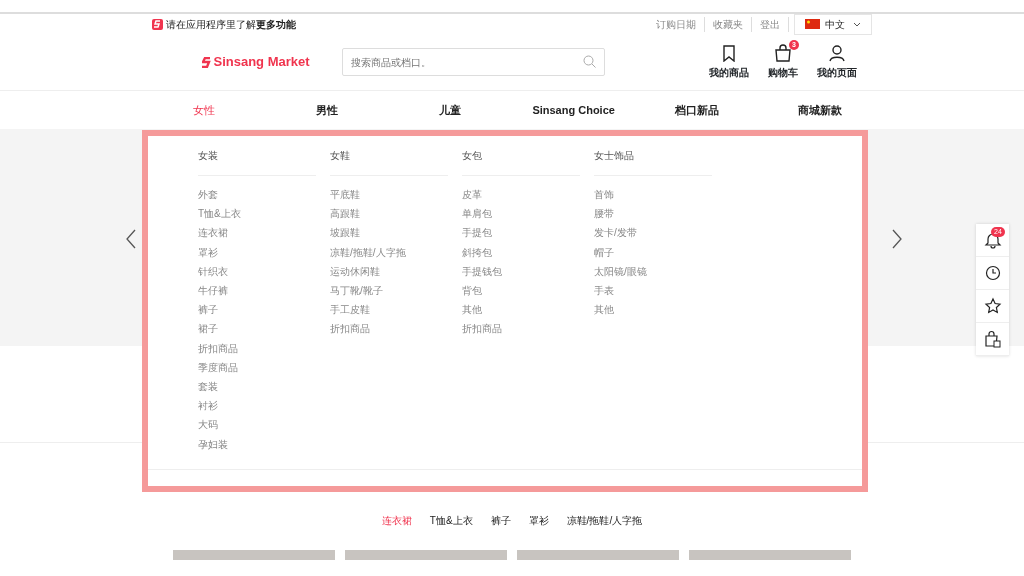  Describe the element at coordinates (820, 110) in the screenshot. I see `nav-tab: 商城新款` at that location.